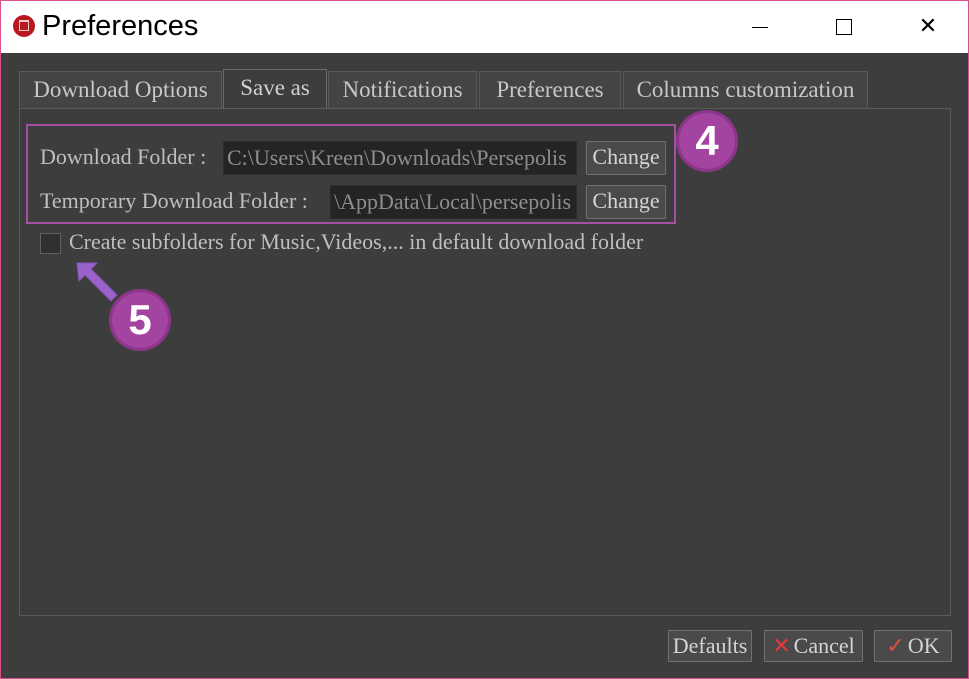 The image size is (969, 679). I want to click on close-icon: ✕, so click(928, 26).